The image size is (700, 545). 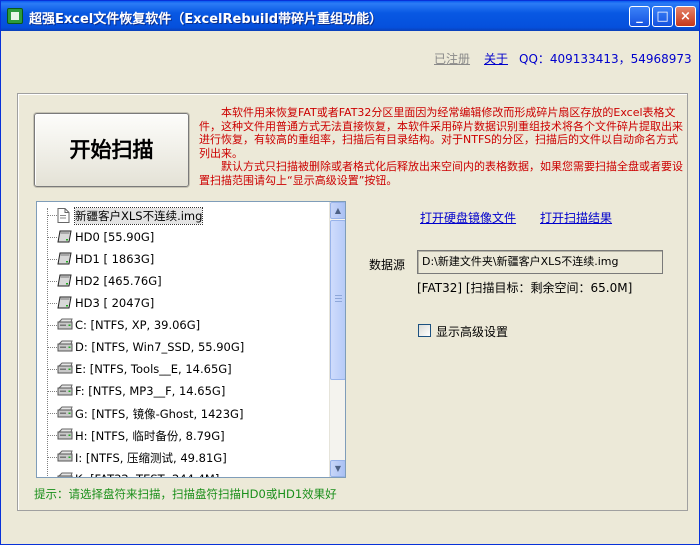 What do you see at coordinates (159, 414) in the screenshot?
I see `tree-item-label: G: [NTFS, 镜像-Ghost, 1423G]` at bounding box center [159, 414].